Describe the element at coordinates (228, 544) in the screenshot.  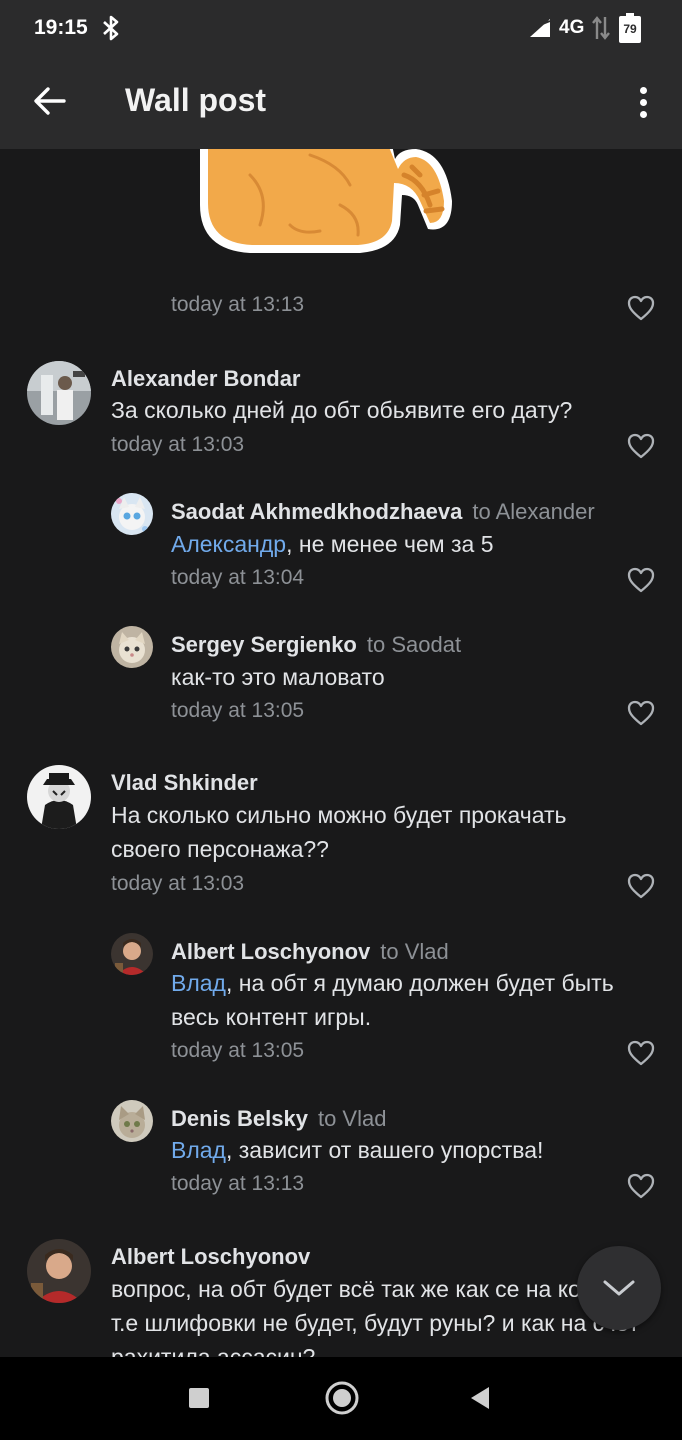
I see `mention-link: Александр` at that location.